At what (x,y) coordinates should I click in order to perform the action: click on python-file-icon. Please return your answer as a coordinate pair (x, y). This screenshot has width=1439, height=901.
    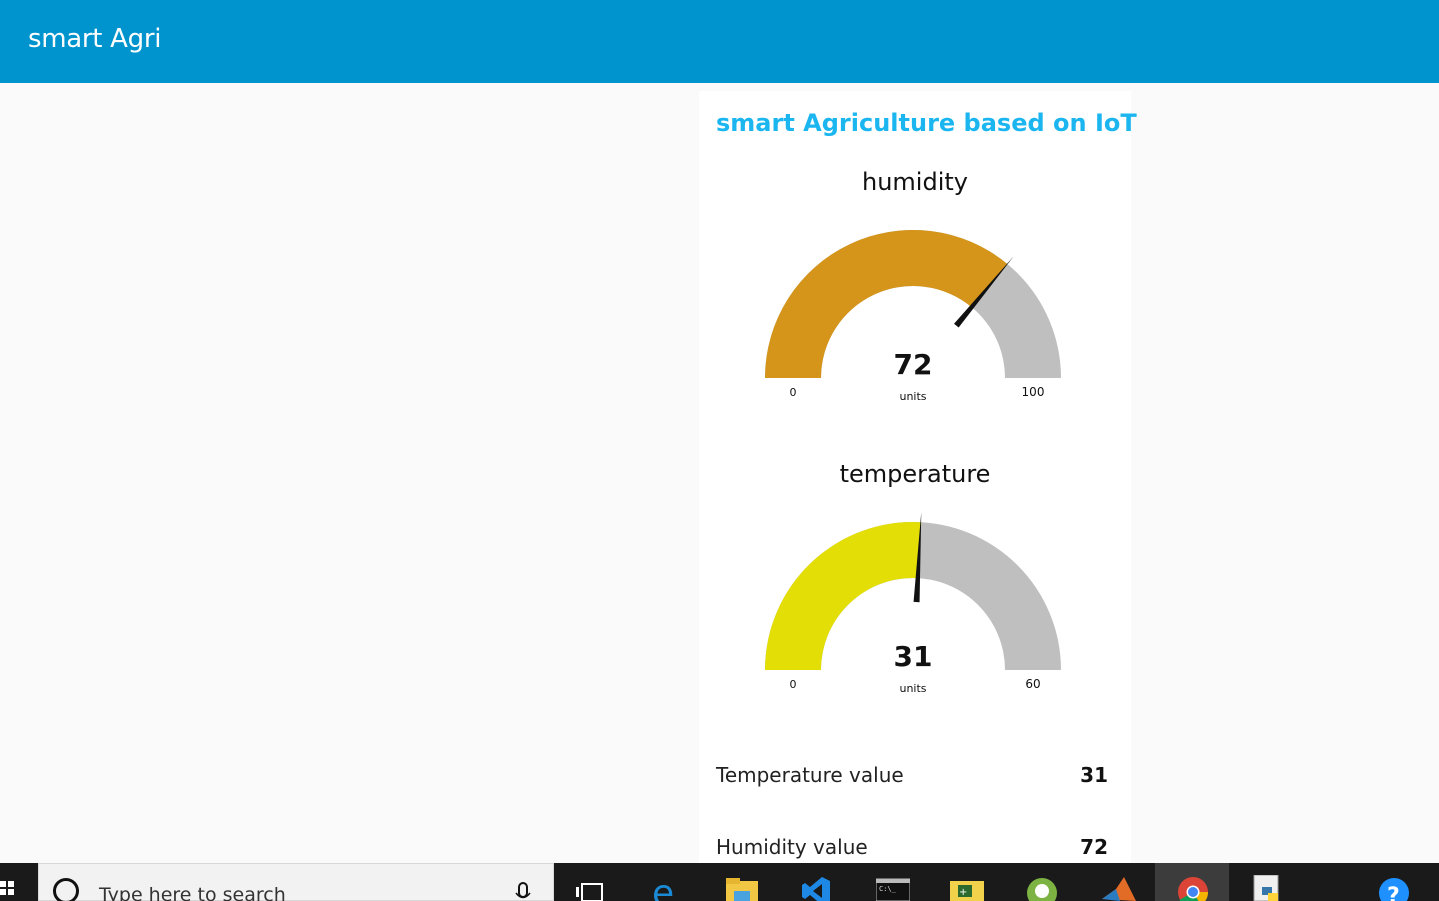
    Looking at the image, I should click on (1266, 888).